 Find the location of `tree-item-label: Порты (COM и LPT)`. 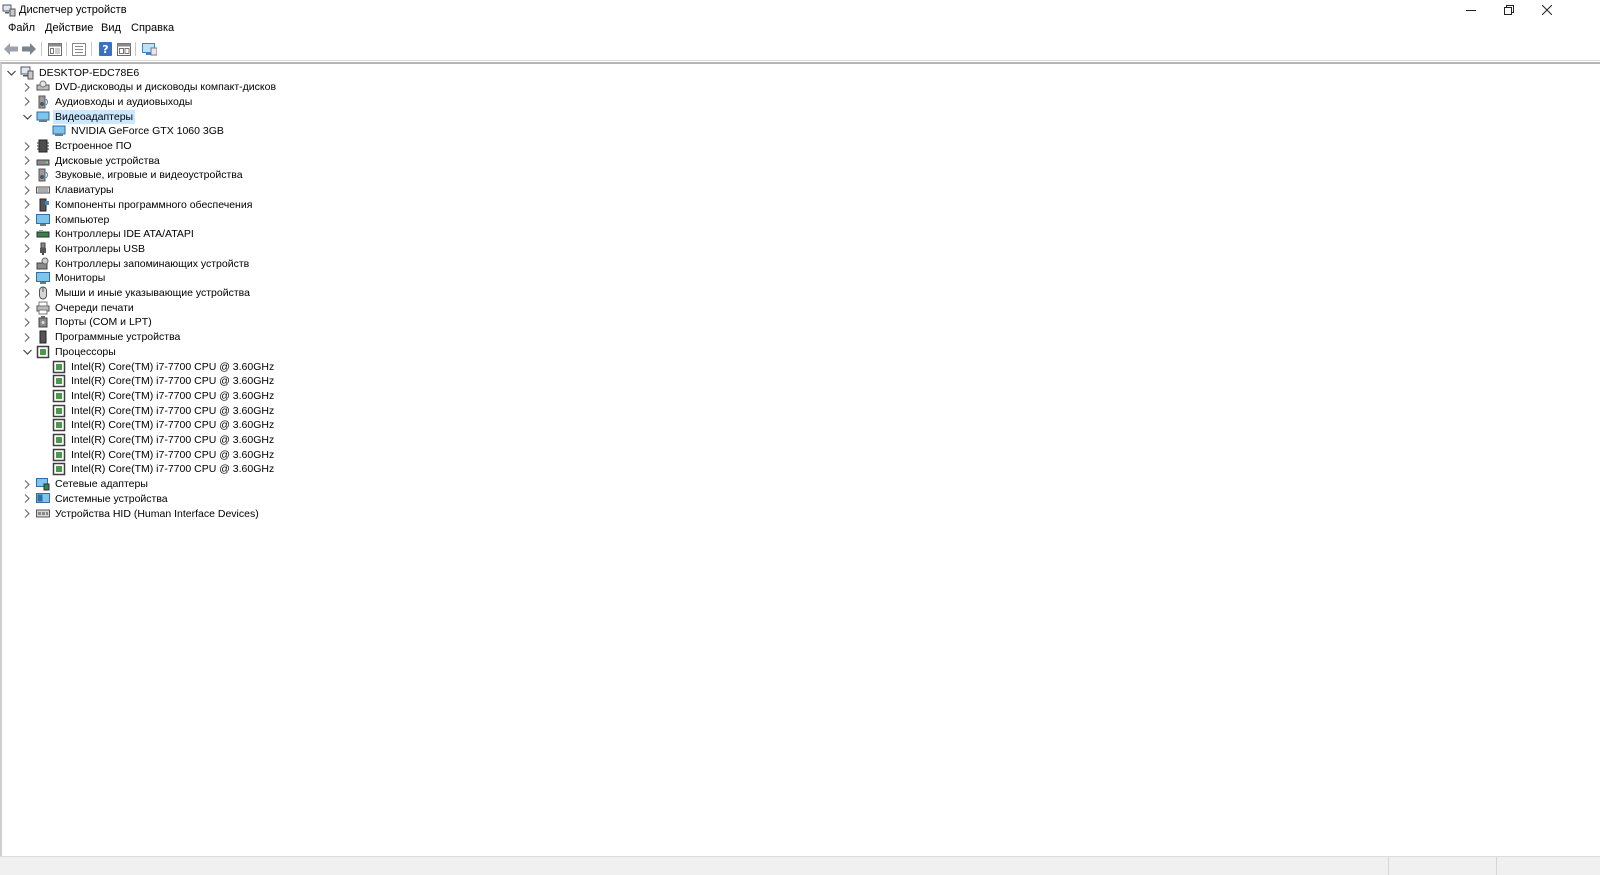

tree-item-label: Порты (COM и LPT) is located at coordinates (103, 322).